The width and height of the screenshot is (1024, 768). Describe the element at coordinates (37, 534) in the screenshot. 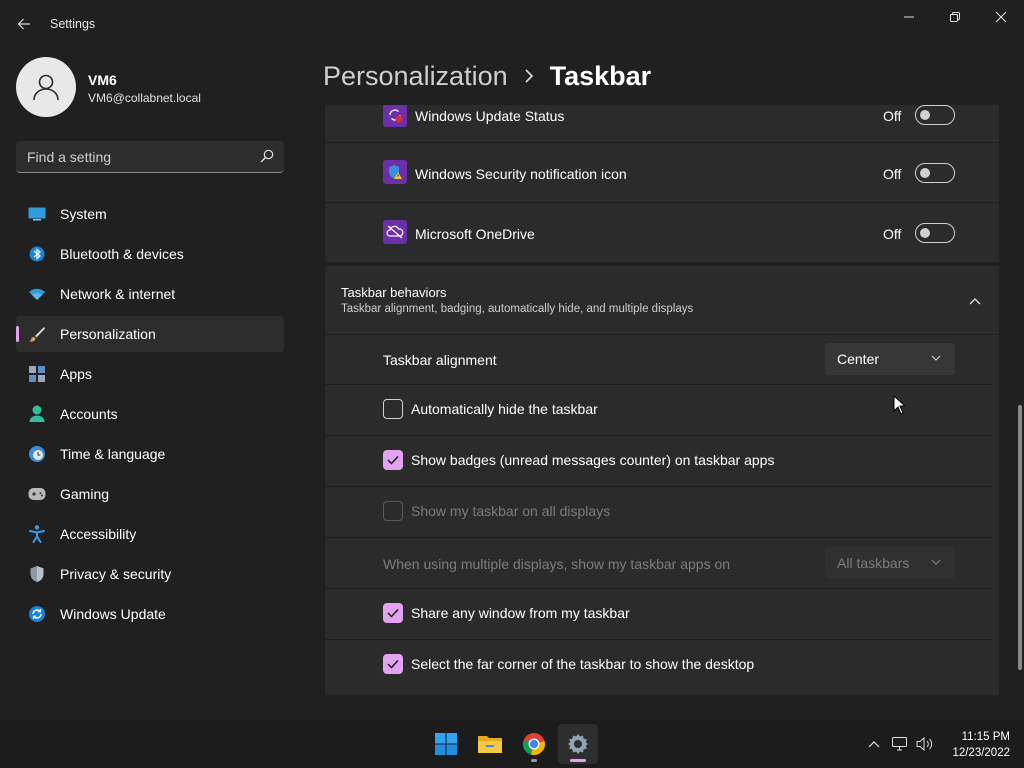

I see `accessibility-icon` at that location.